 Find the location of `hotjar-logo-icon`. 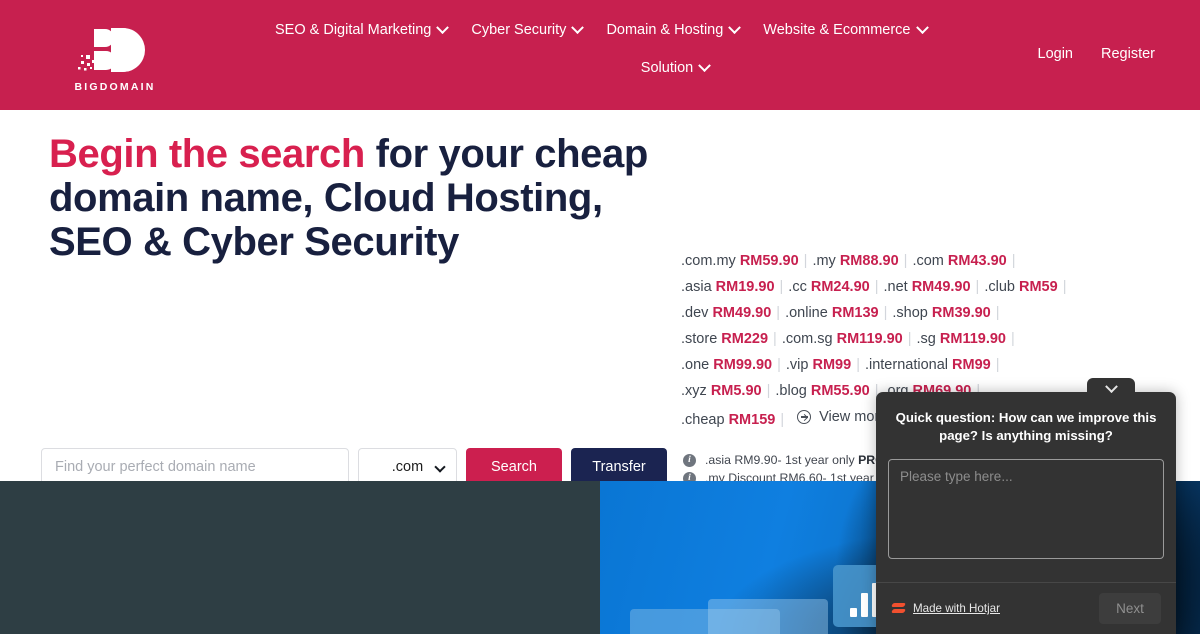

hotjar-logo-icon is located at coordinates (898, 608).